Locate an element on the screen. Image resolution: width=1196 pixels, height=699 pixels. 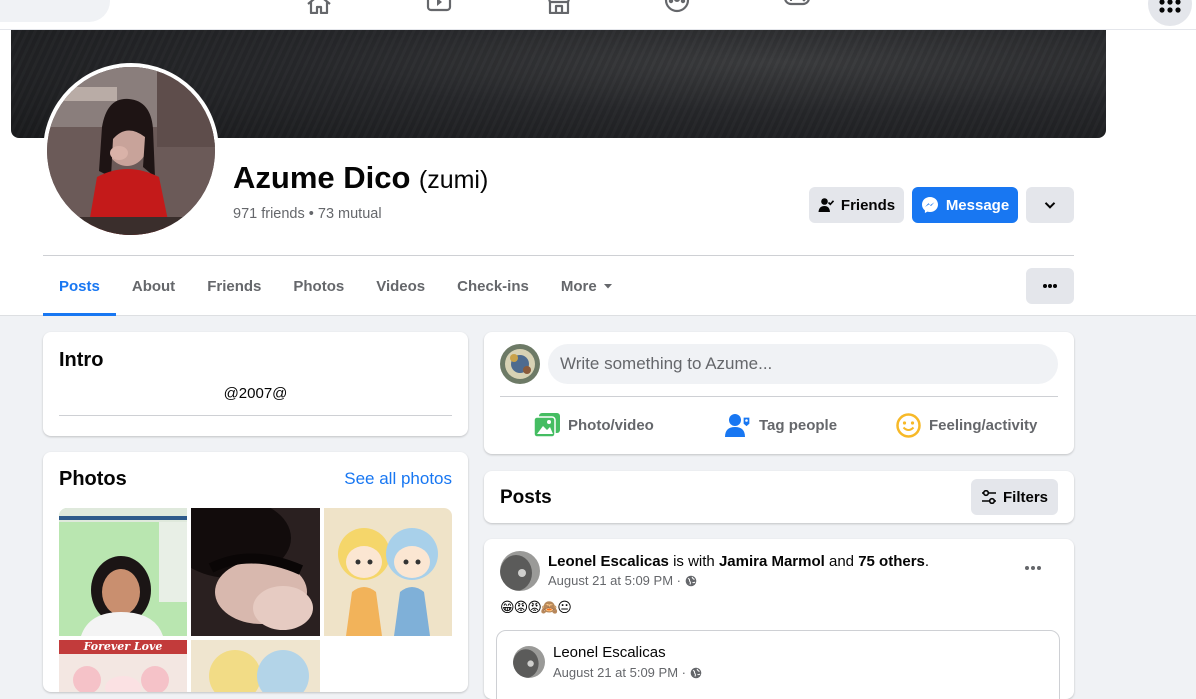
tab-videos: Videos is located at coordinates (400, 286).